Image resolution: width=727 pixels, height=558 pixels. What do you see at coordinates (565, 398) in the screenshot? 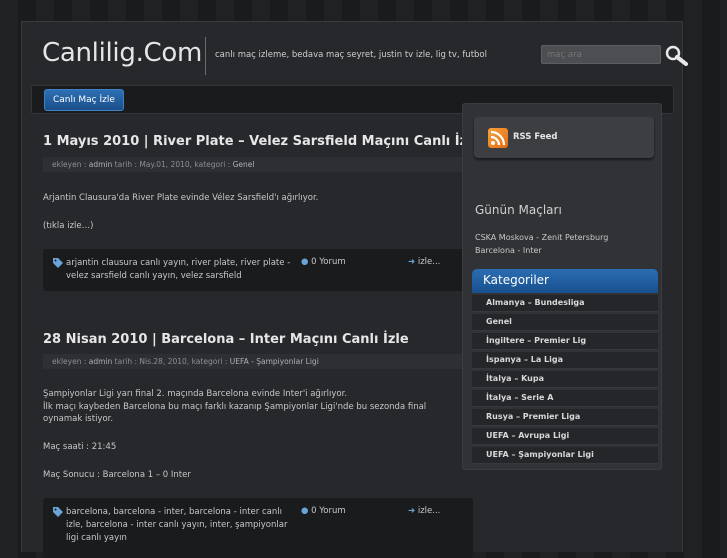
I see `category-item: İtalya – Serie A` at bounding box center [565, 398].